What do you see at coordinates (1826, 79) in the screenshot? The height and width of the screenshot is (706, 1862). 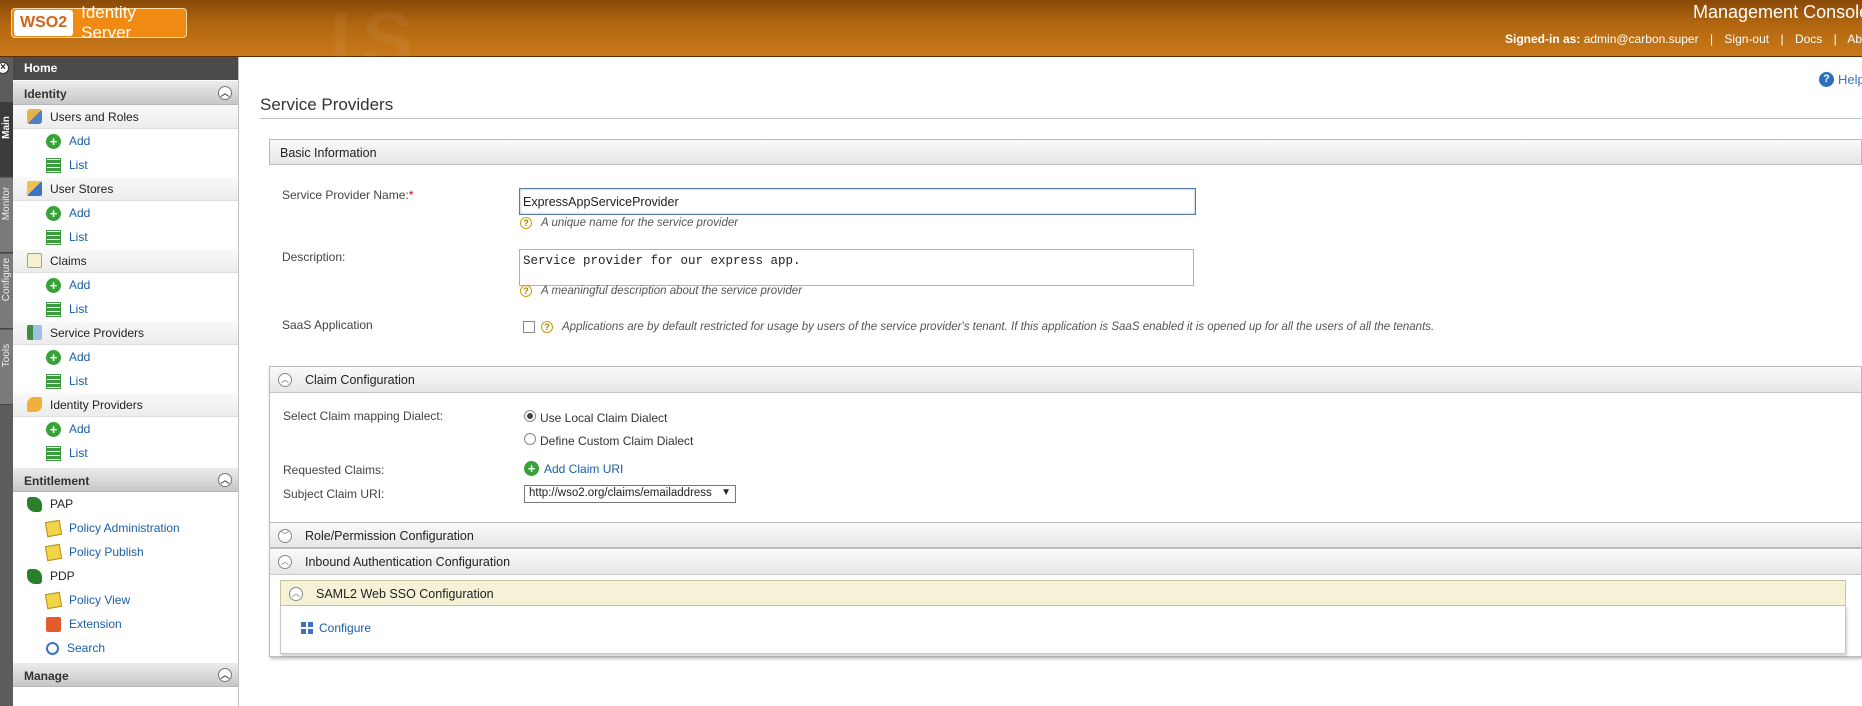 I see `help-icon: ?` at bounding box center [1826, 79].